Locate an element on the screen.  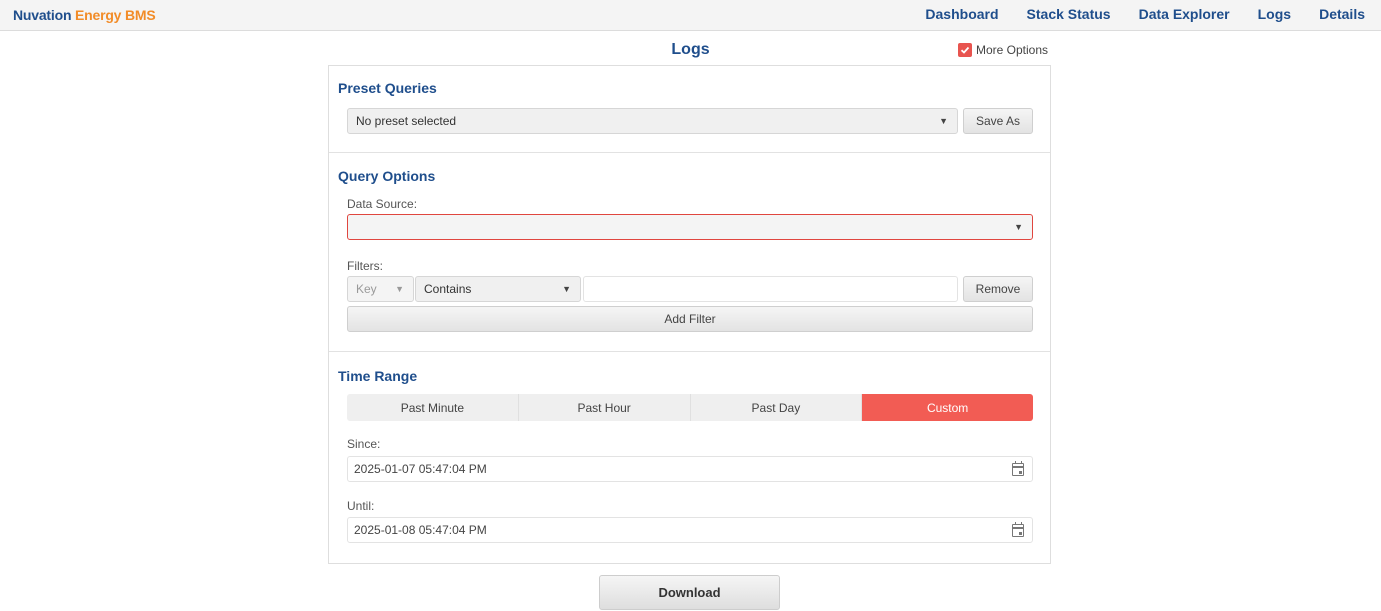
nav-data-explorer: Data Explorer is located at coordinates (1184, 14).